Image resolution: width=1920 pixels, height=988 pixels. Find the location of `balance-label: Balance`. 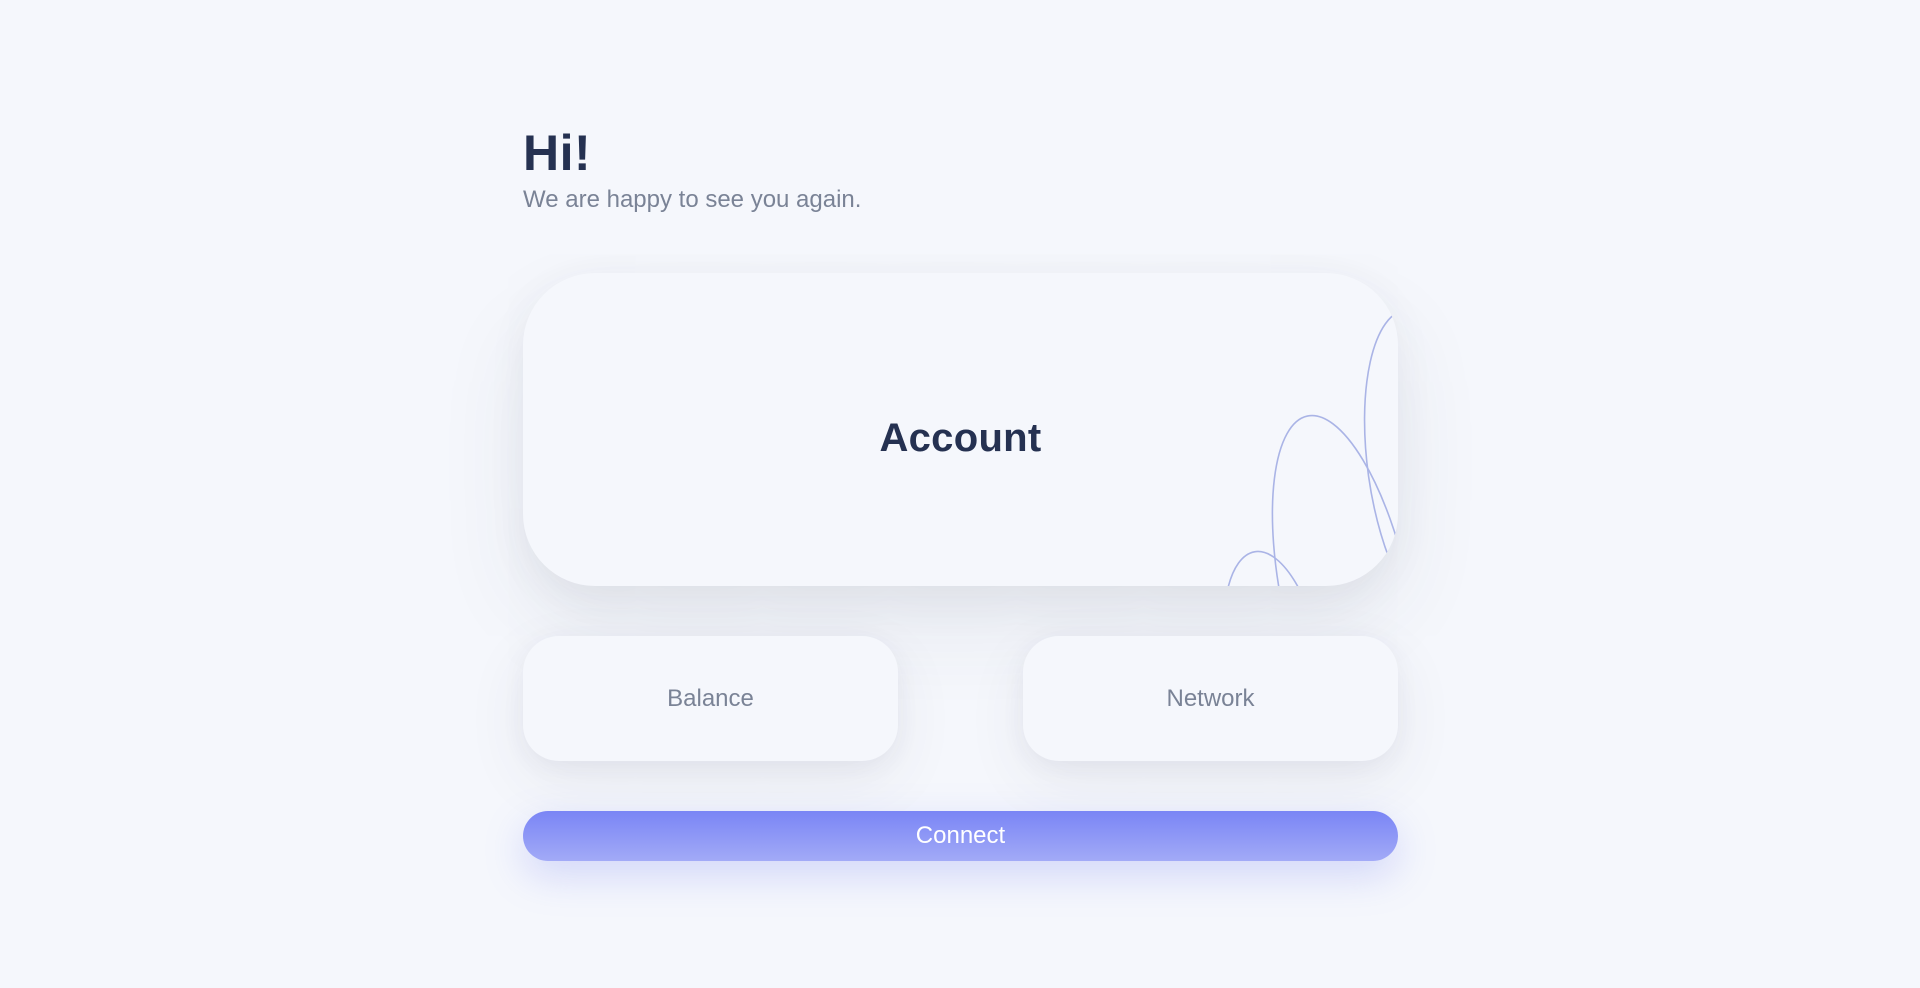

balance-label: Balance is located at coordinates (710, 698).